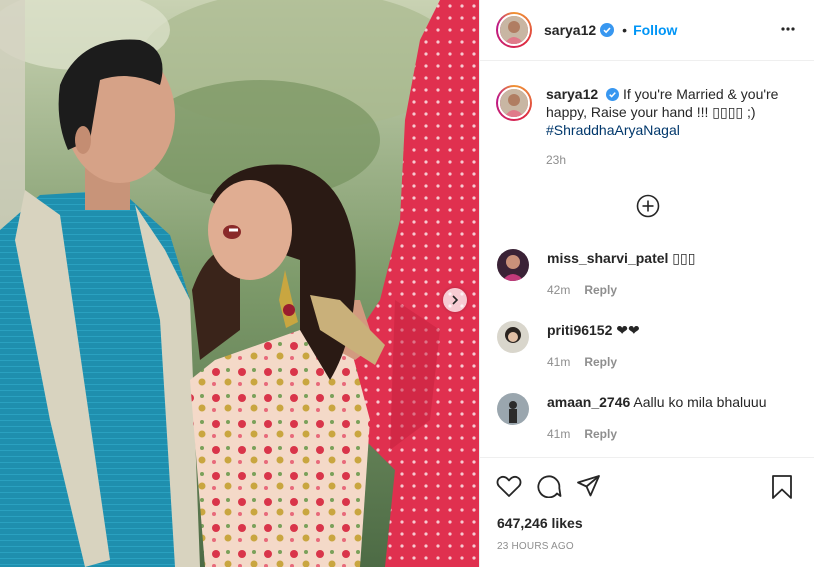 The image size is (814, 568). I want to click on post-timestamp: 23 HOURS AGO, so click(535, 546).